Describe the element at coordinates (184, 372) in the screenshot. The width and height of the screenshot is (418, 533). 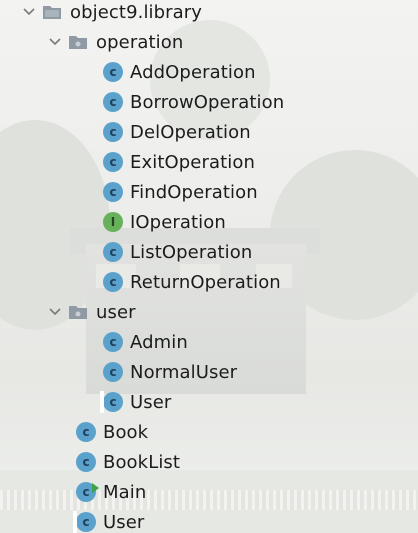
I see `tree-node-label: NormalUser` at that location.